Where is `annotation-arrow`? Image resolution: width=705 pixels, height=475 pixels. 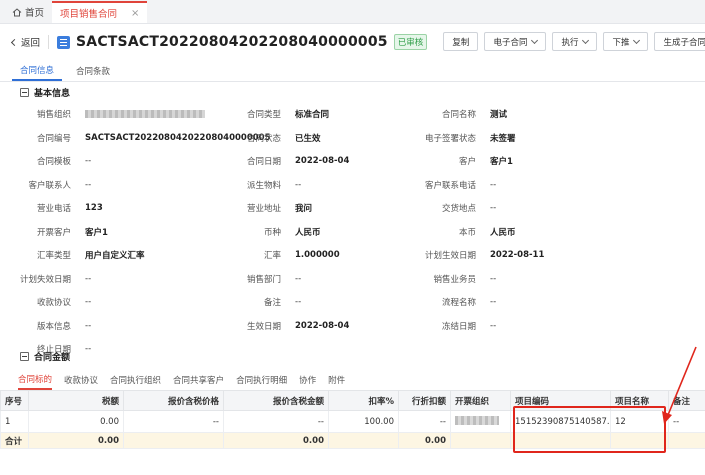
annotation-arrow is located at coordinates (679, 385).